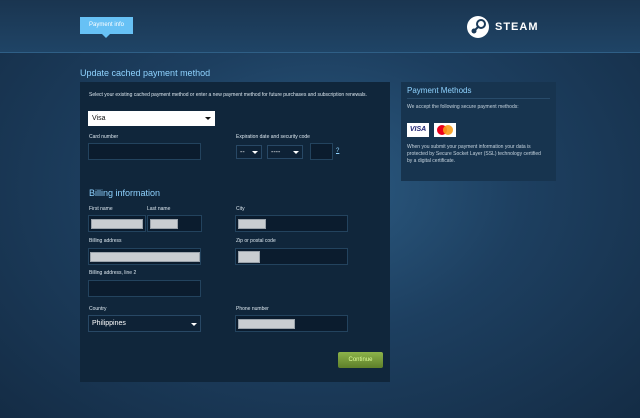 Image resolution: width=640 pixels, height=418 pixels. Describe the element at coordinates (249, 152) in the screenshot. I see `exp-month-select: --` at that location.